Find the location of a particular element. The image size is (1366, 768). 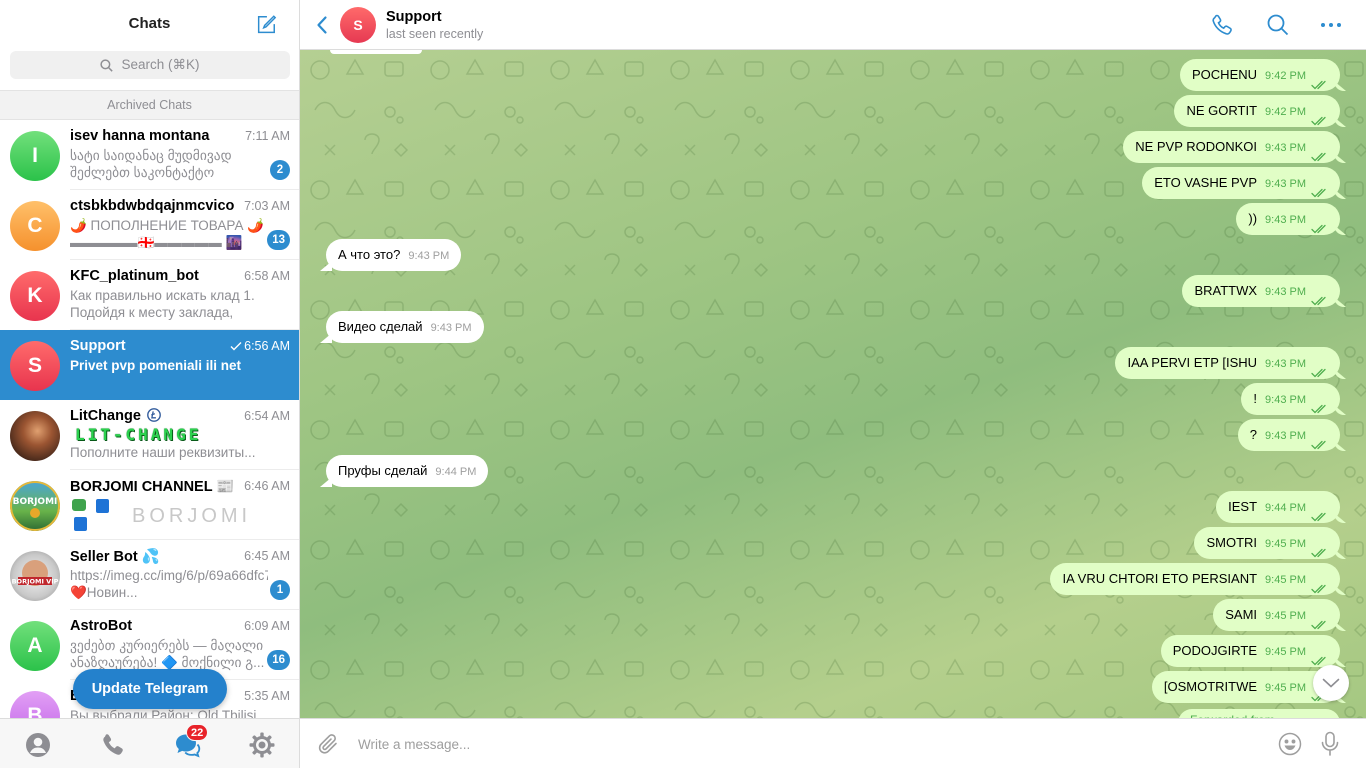

emoji-icon is located at coordinates (1290, 744).